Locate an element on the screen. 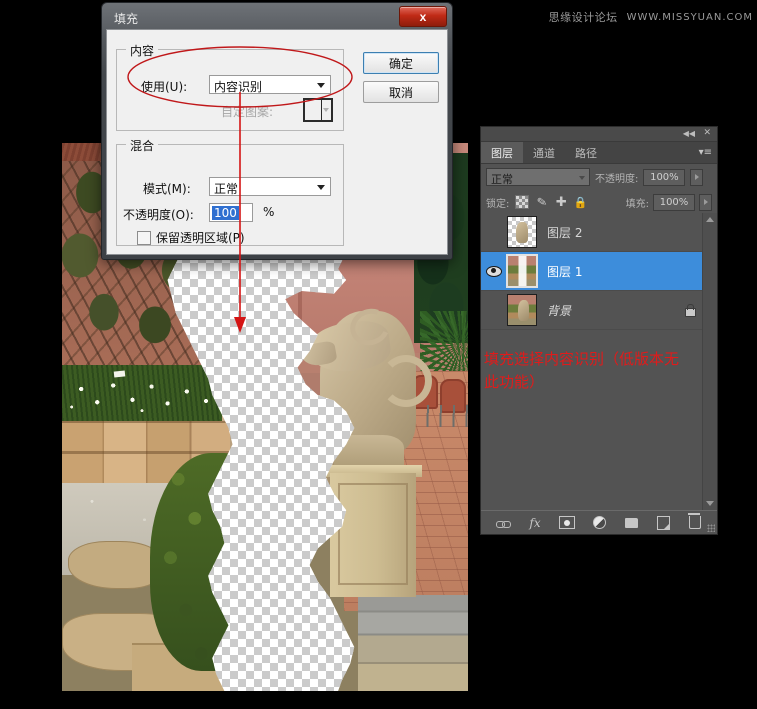 The image size is (757, 709). opacity-input: 100 is located at coordinates (231, 212).